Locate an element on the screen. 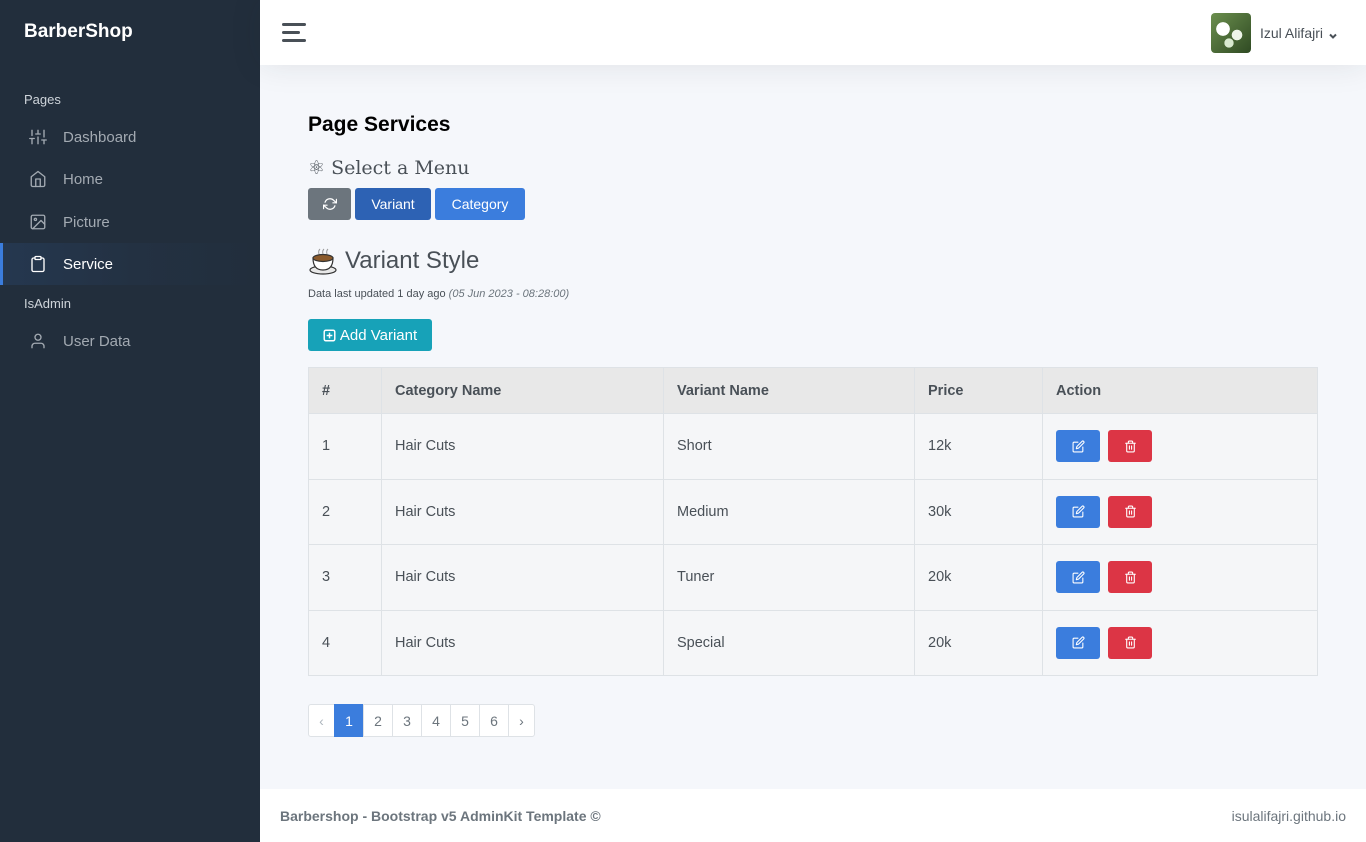 The height and width of the screenshot is (842, 1366). refresh-icon is located at coordinates (329, 204).